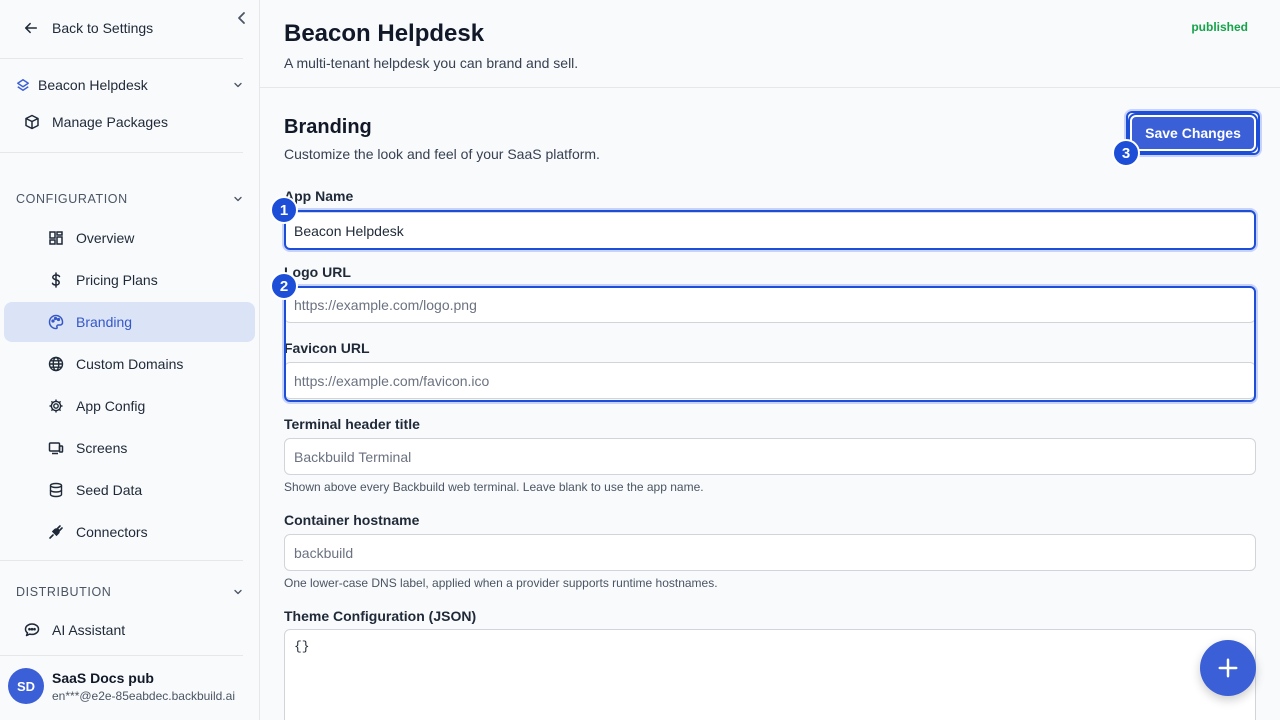 This screenshot has width=1280, height=720. What do you see at coordinates (110, 122) in the screenshot?
I see `manage-packages-label: Manage Packages` at bounding box center [110, 122].